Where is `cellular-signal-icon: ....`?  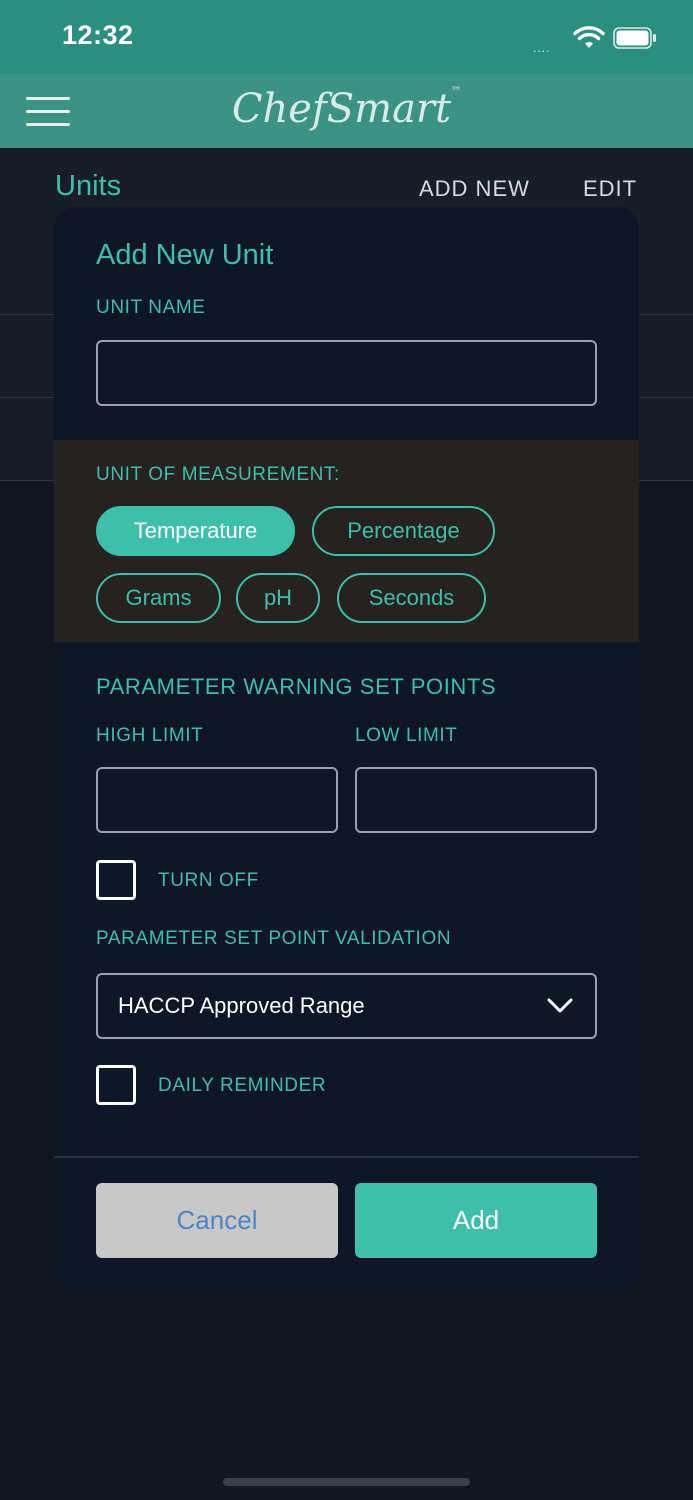 cellular-signal-icon: .... is located at coordinates (542, 48).